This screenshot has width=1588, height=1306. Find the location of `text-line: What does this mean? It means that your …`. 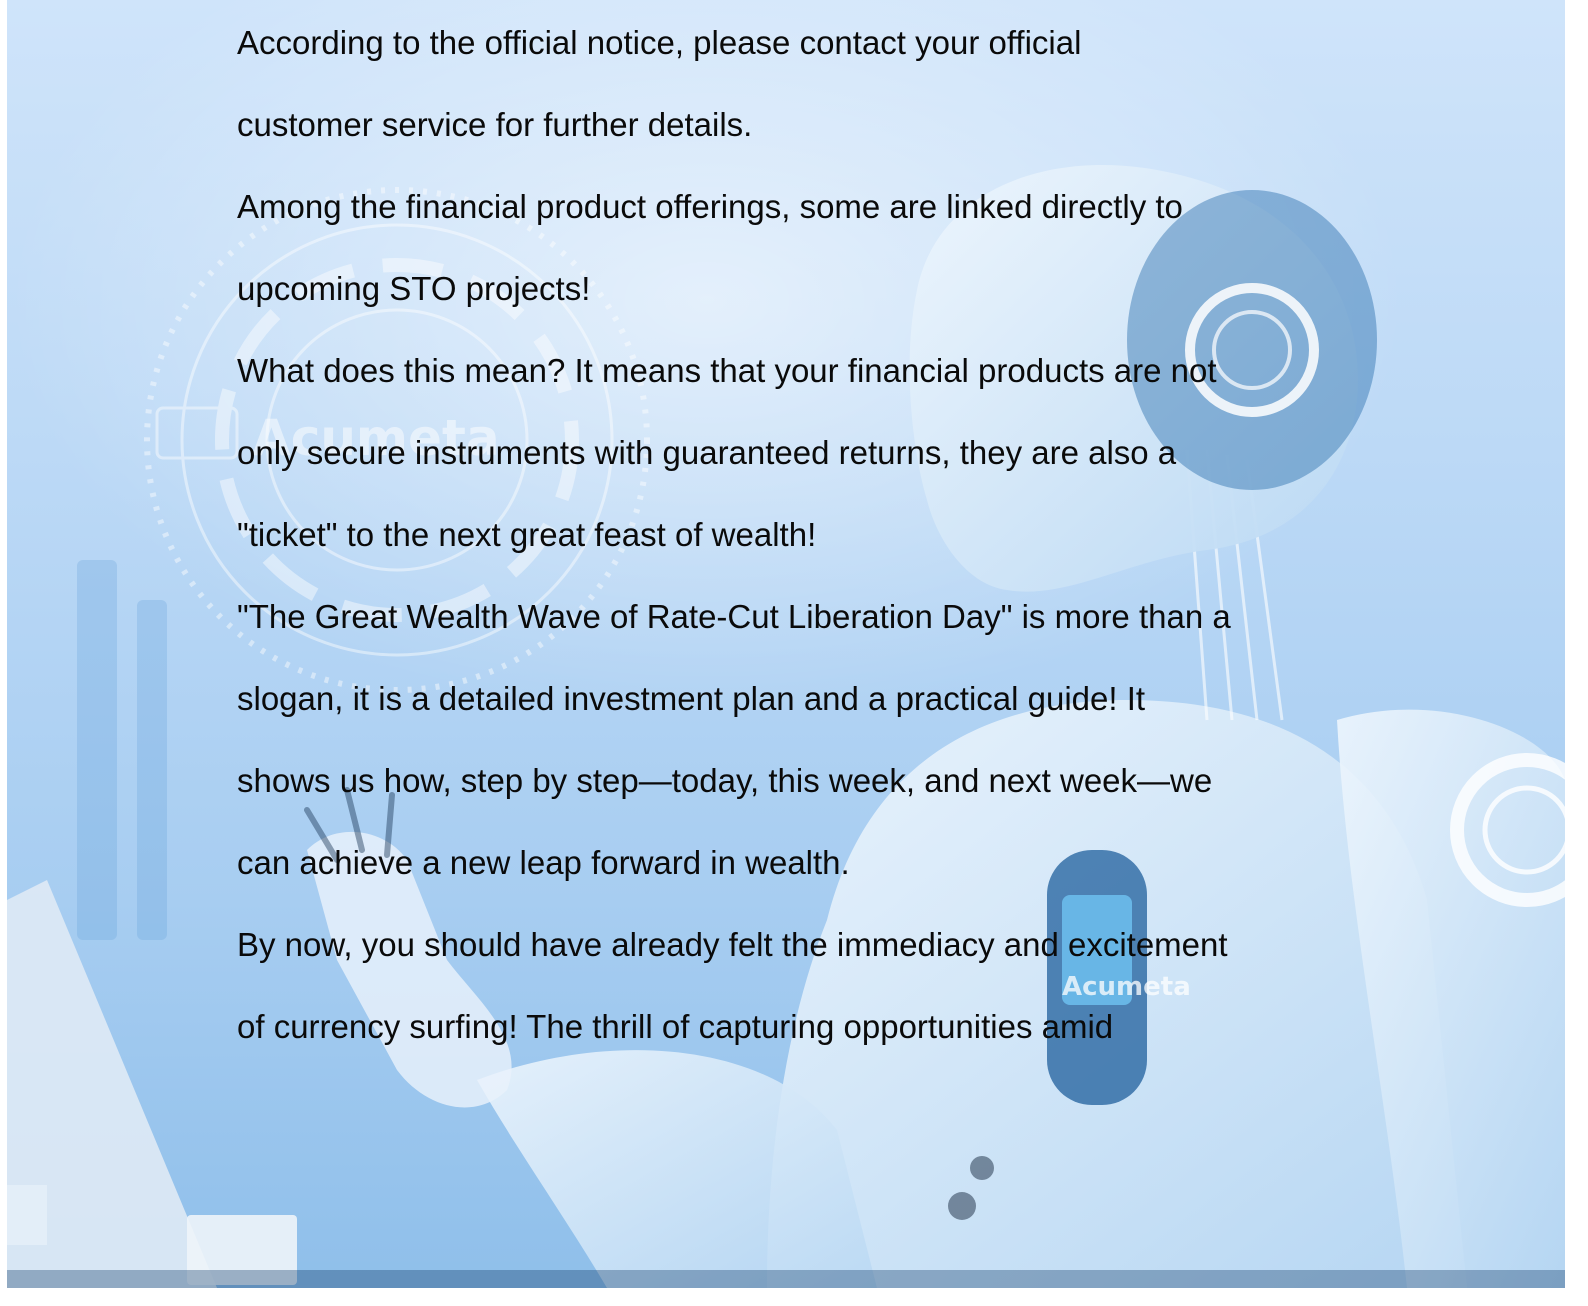

text-line: What does this mean? It means that your … is located at coordinates (727, 370).